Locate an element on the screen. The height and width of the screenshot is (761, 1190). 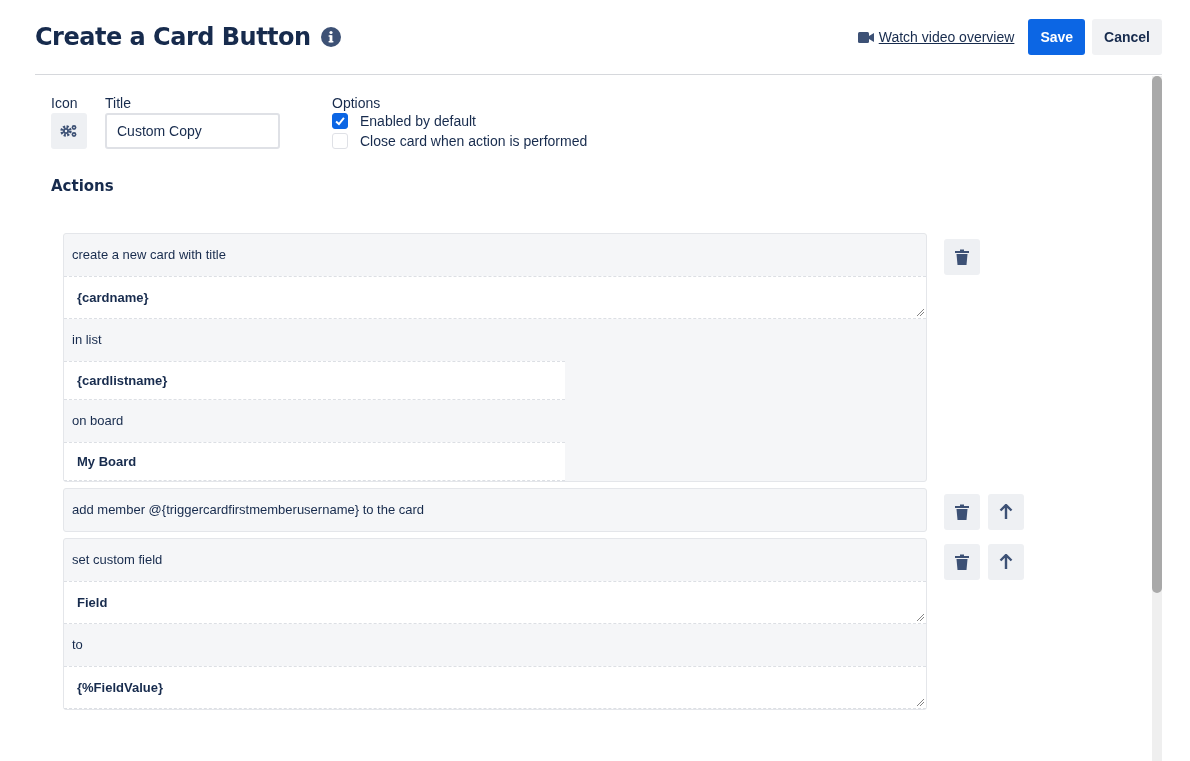
action-text: add member @{triggercardfirstmemberusername} to the card is located at coordinates (248, 510).